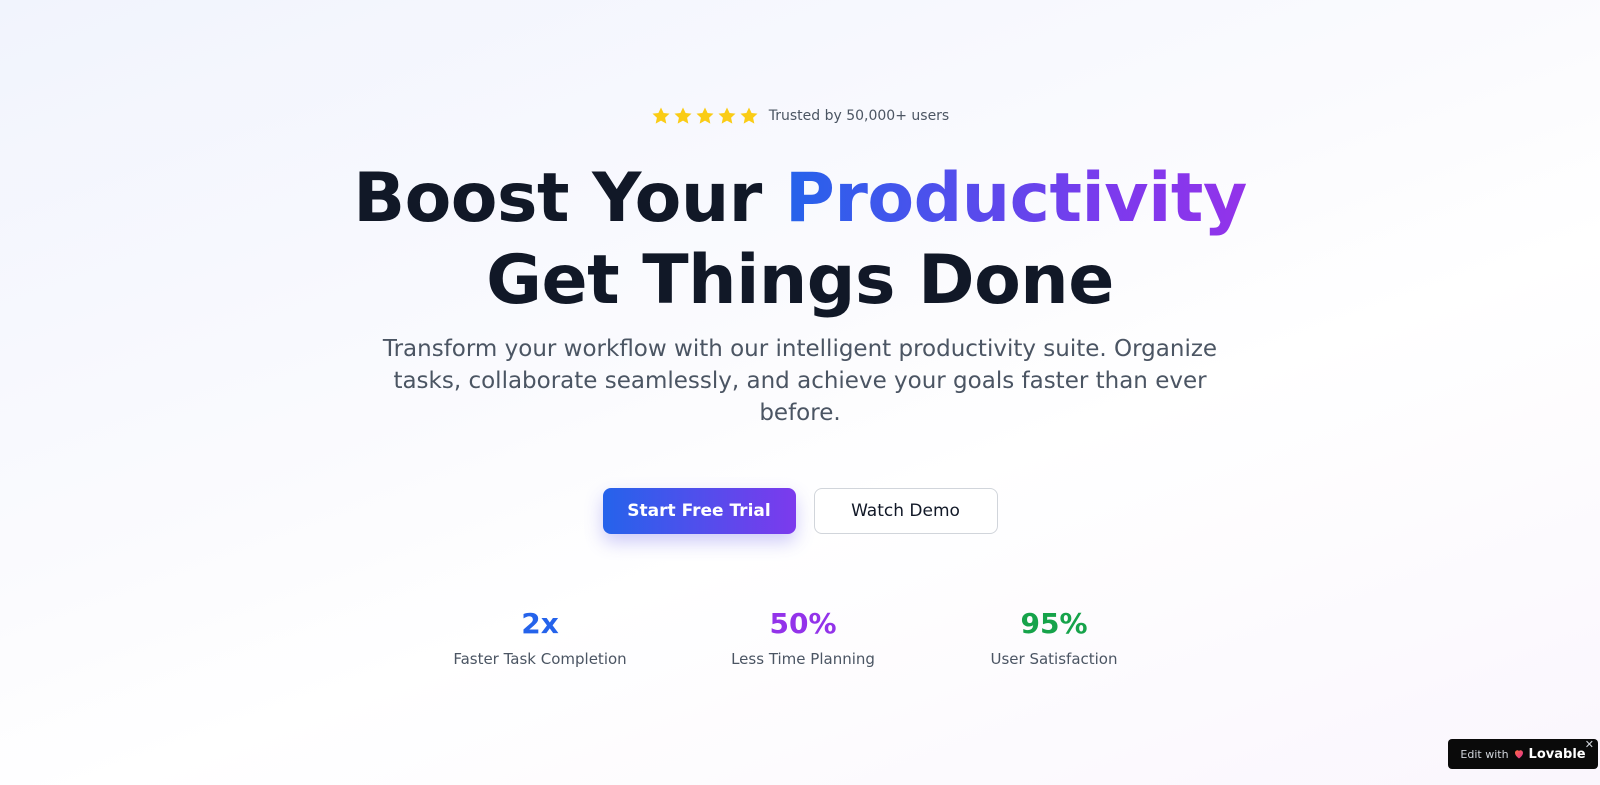 This screenshot has height=785, width=1600. I want to click on edit-with-lovable-badge: Edit with Lovable ✕, so click(1523, 754).